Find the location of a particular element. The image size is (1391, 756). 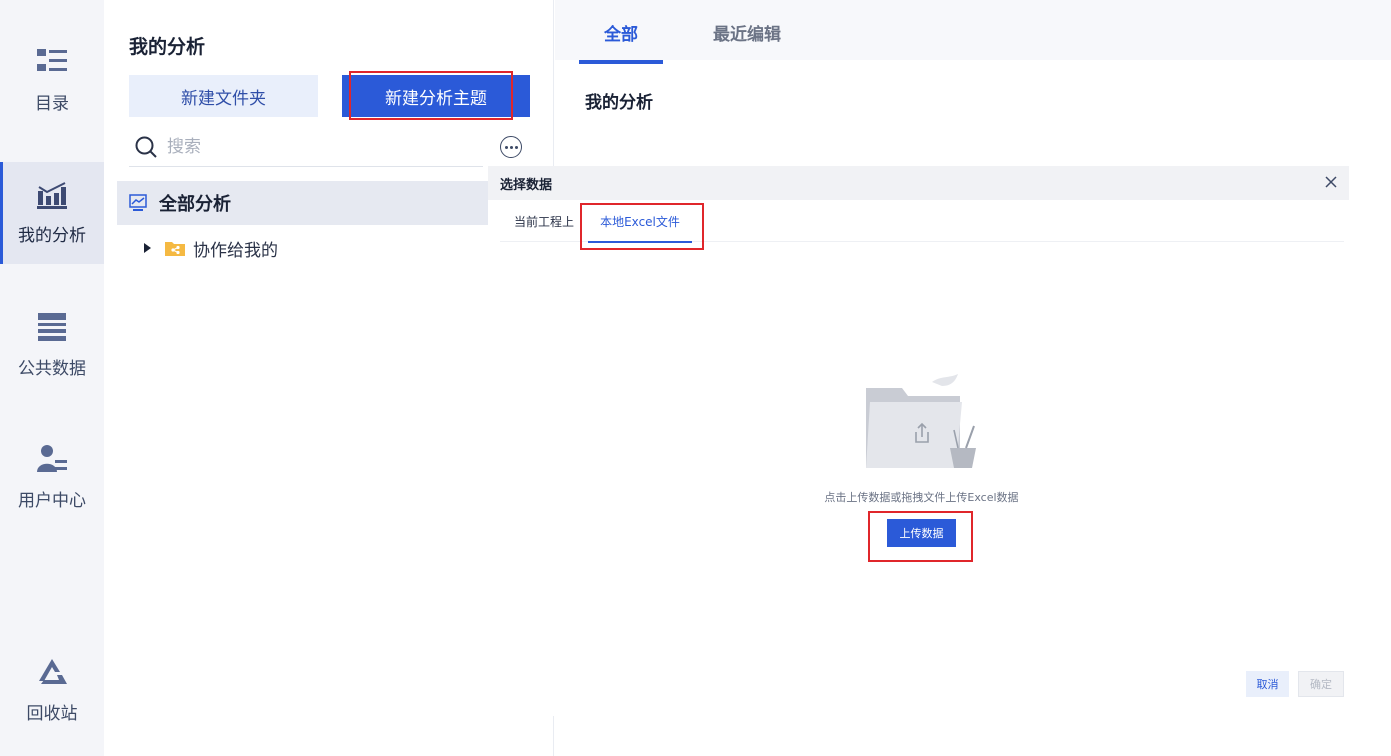

rail-label-my-analysis: 我的分析 is located at coordinates (52, 235).